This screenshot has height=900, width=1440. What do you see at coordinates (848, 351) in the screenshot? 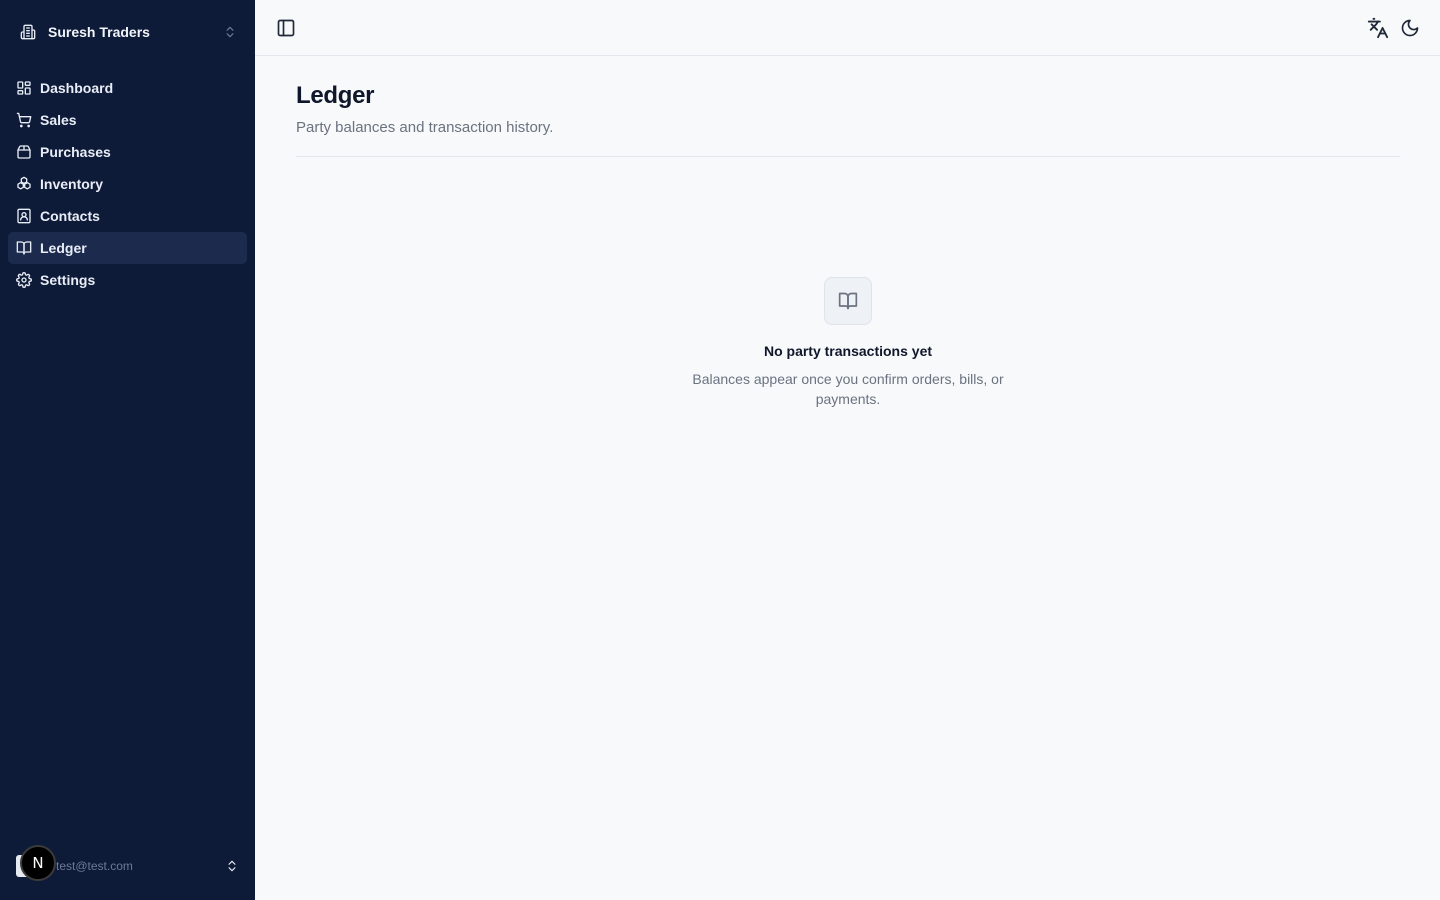
I see `empty-state-title: No party transactions yet` at bounding box center [848, 351].